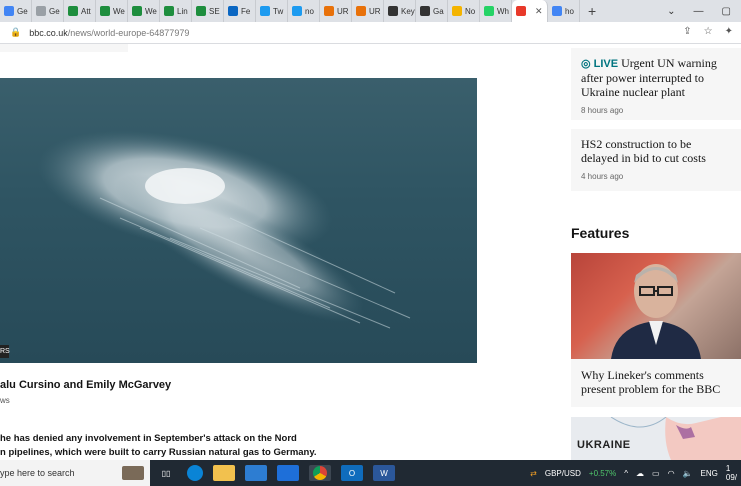  Describe the element at coordinates (470, 11) in the screenshot. I see `tab-label: No` at that location.